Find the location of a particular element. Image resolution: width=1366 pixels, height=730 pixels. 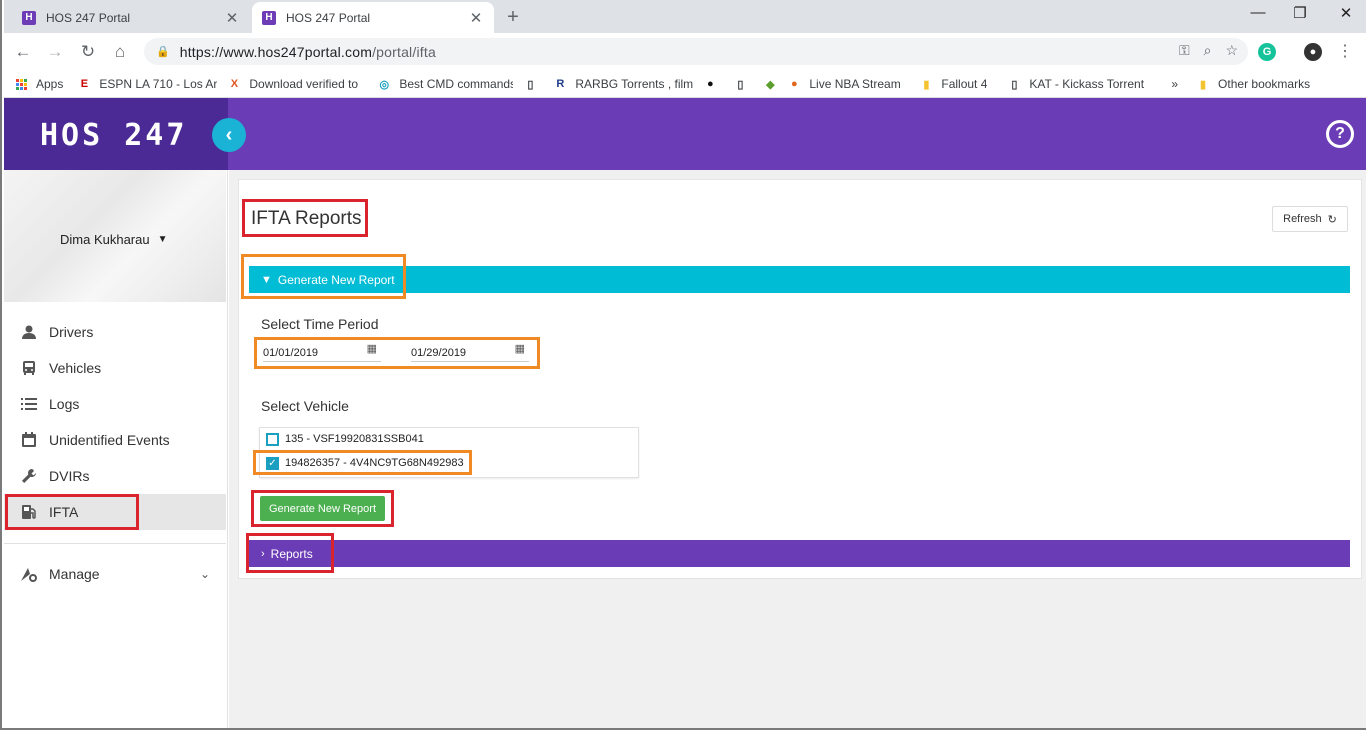

page-title: IFTA Reports is located at coordinates (306, 218).